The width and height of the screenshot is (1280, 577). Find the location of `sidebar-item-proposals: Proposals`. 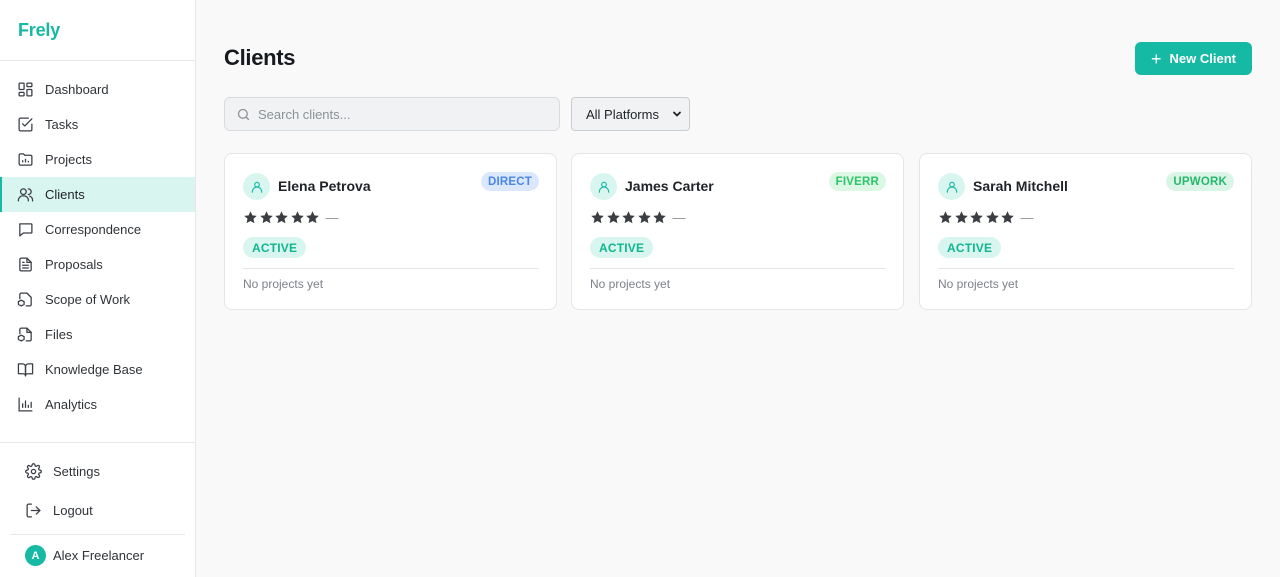

sidebar-item-proposals: Proposals is located at coordinates (97, 264).